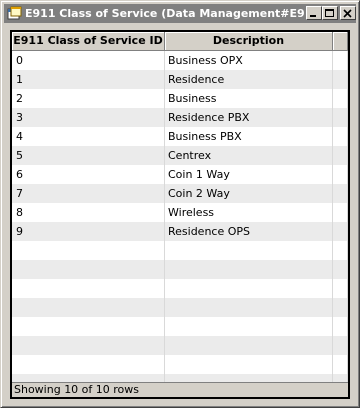 Image resolution: width=360 pixels, height=408 pixels. What do you see at coordinates (249, 60) in the screenshot?
I see `cell-description: Business OPX` at bounding box center [249, 60].